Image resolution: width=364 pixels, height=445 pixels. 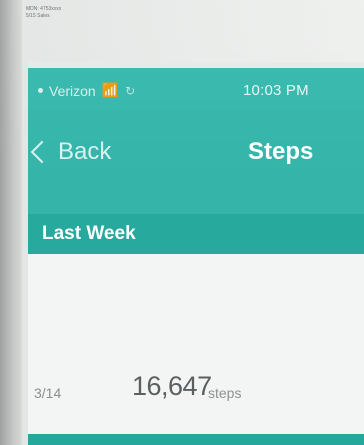 I want to click on activity-icon: ↻, so click(x=130, y=90).